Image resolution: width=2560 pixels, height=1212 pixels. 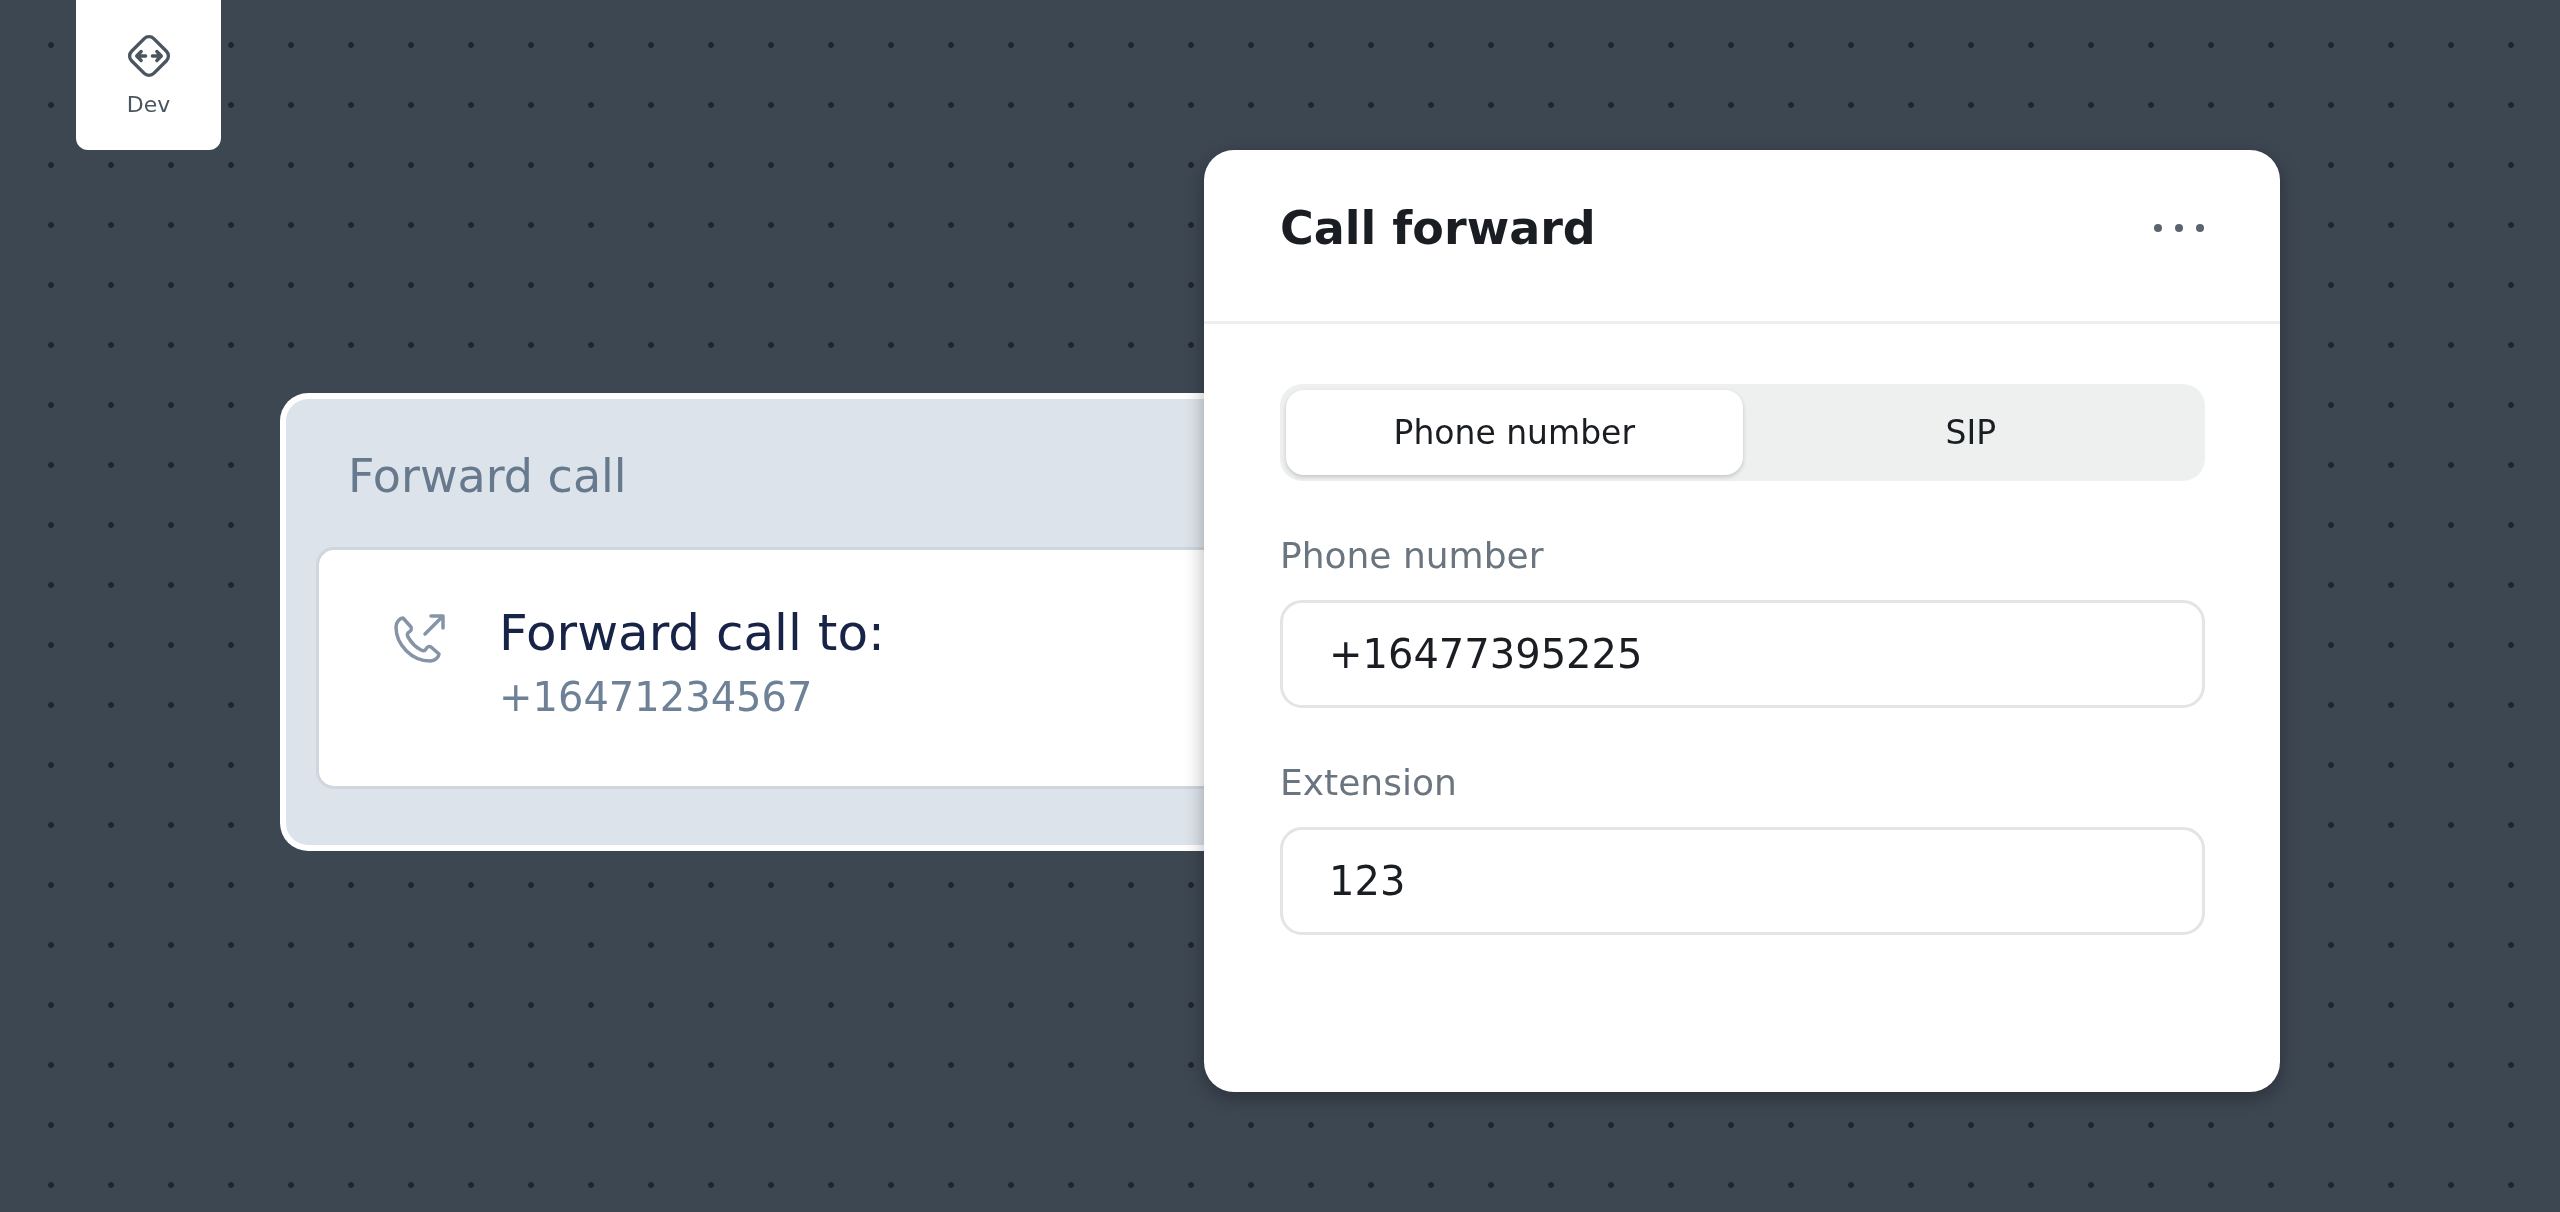 I want to click on panel-title: Call forward, so click(x=1438, y=227).